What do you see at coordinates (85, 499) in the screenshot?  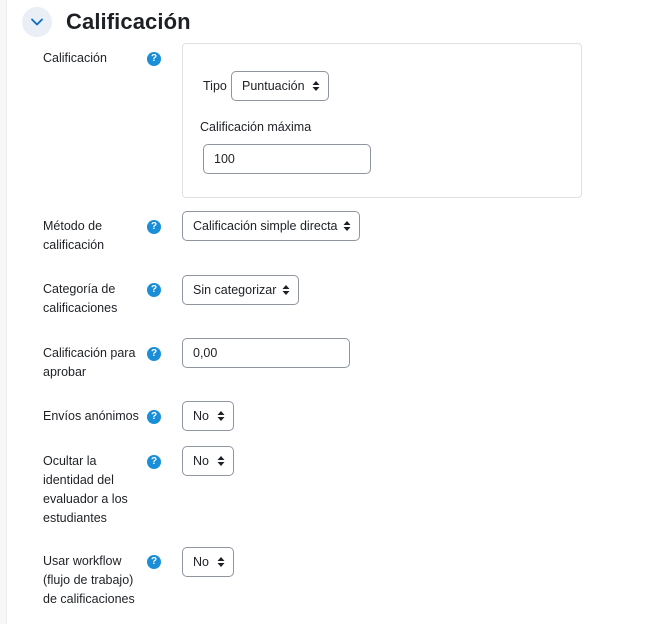 I see `hide-grader-label-line: evaluador a los` at bounding box center [85, 499].